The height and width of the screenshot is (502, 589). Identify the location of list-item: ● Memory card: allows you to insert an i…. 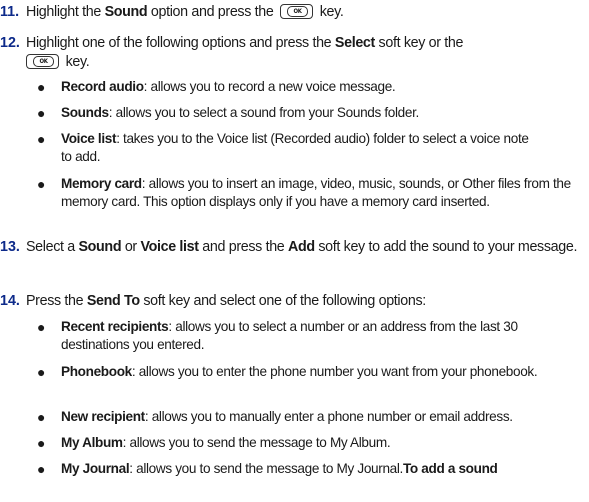
(304, 192).